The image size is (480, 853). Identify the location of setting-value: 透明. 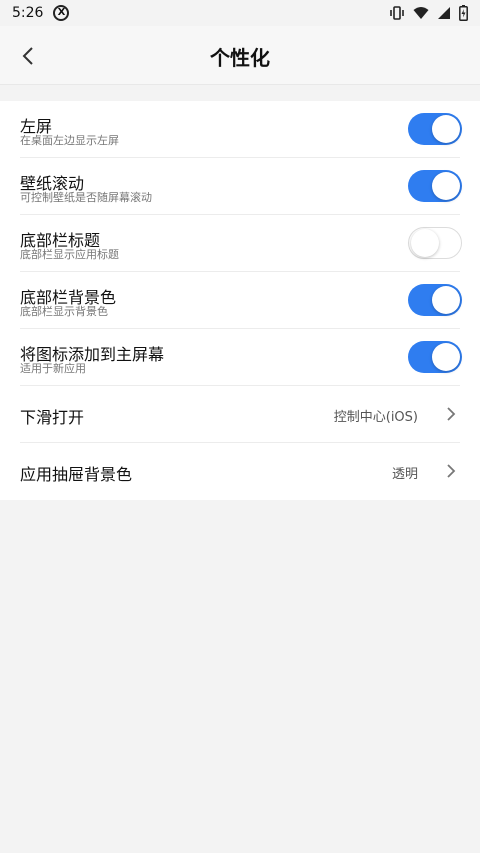
(404, 474).